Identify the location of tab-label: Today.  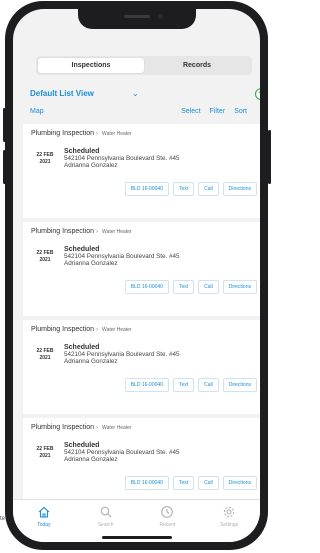
(44, 525).